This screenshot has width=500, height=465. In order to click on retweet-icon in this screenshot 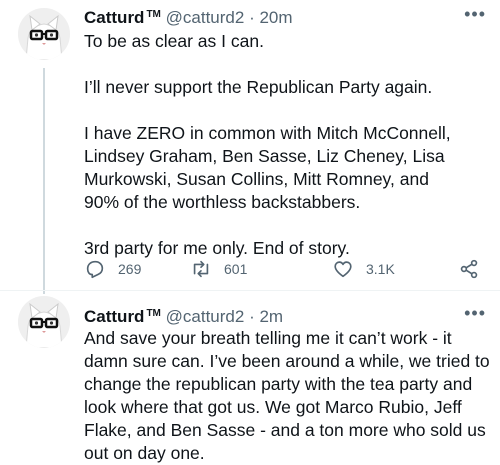, I will do `click(201, 269)`.